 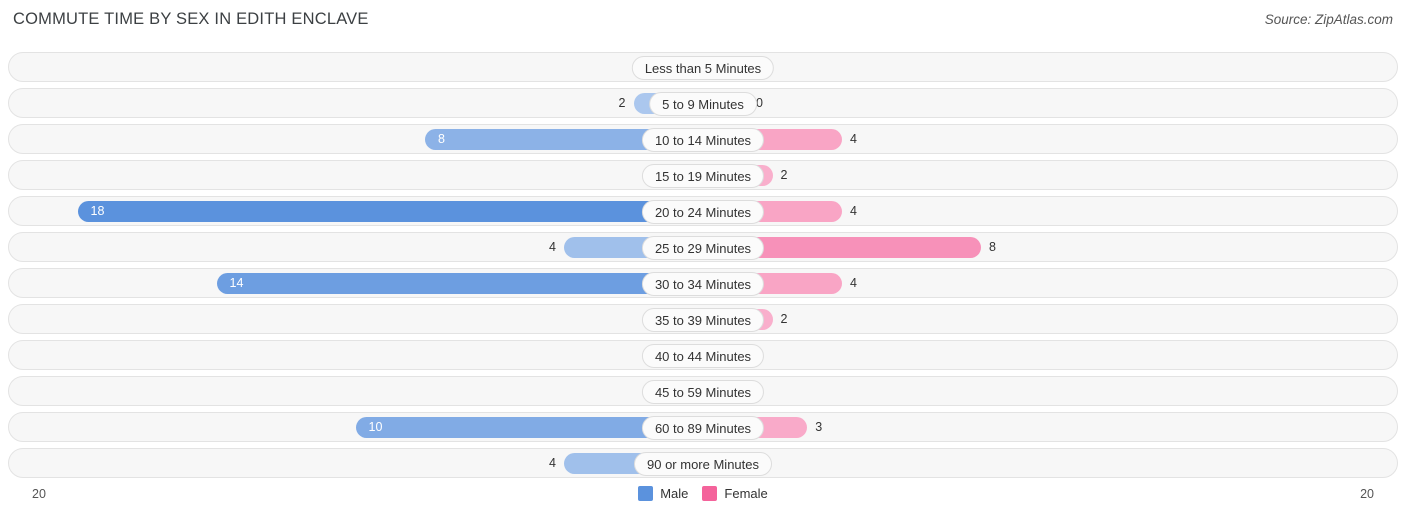 I want to click on category-label: 20 to 24 Minutes, so click(x=703, y=212).